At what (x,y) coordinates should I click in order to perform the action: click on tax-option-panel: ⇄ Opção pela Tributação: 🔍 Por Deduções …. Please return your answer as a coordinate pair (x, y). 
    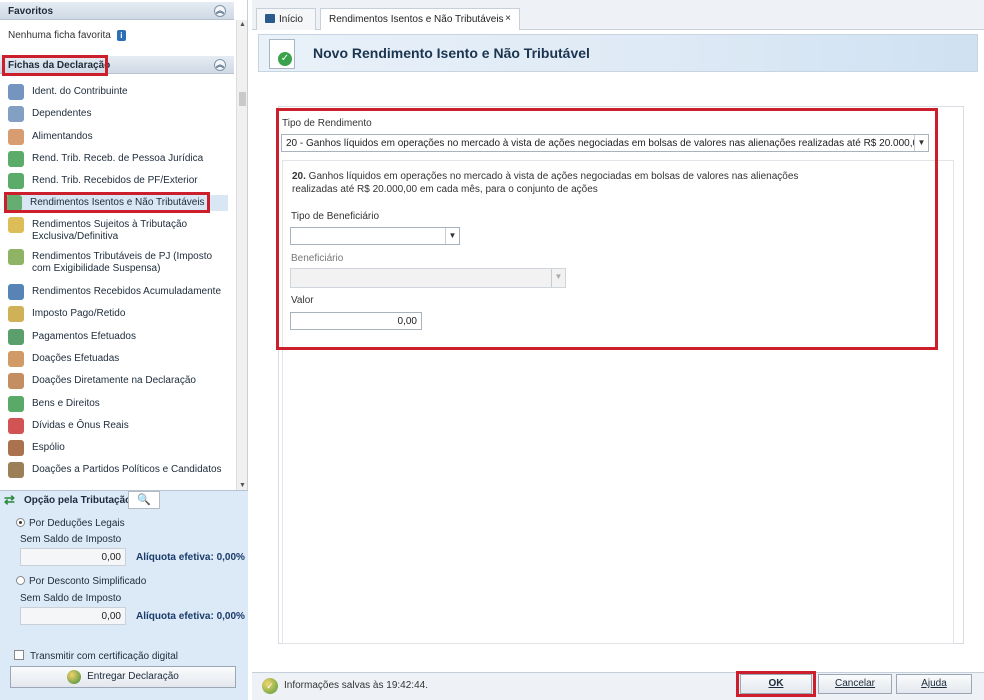
    Looking at the image, I should click on (124, 595).